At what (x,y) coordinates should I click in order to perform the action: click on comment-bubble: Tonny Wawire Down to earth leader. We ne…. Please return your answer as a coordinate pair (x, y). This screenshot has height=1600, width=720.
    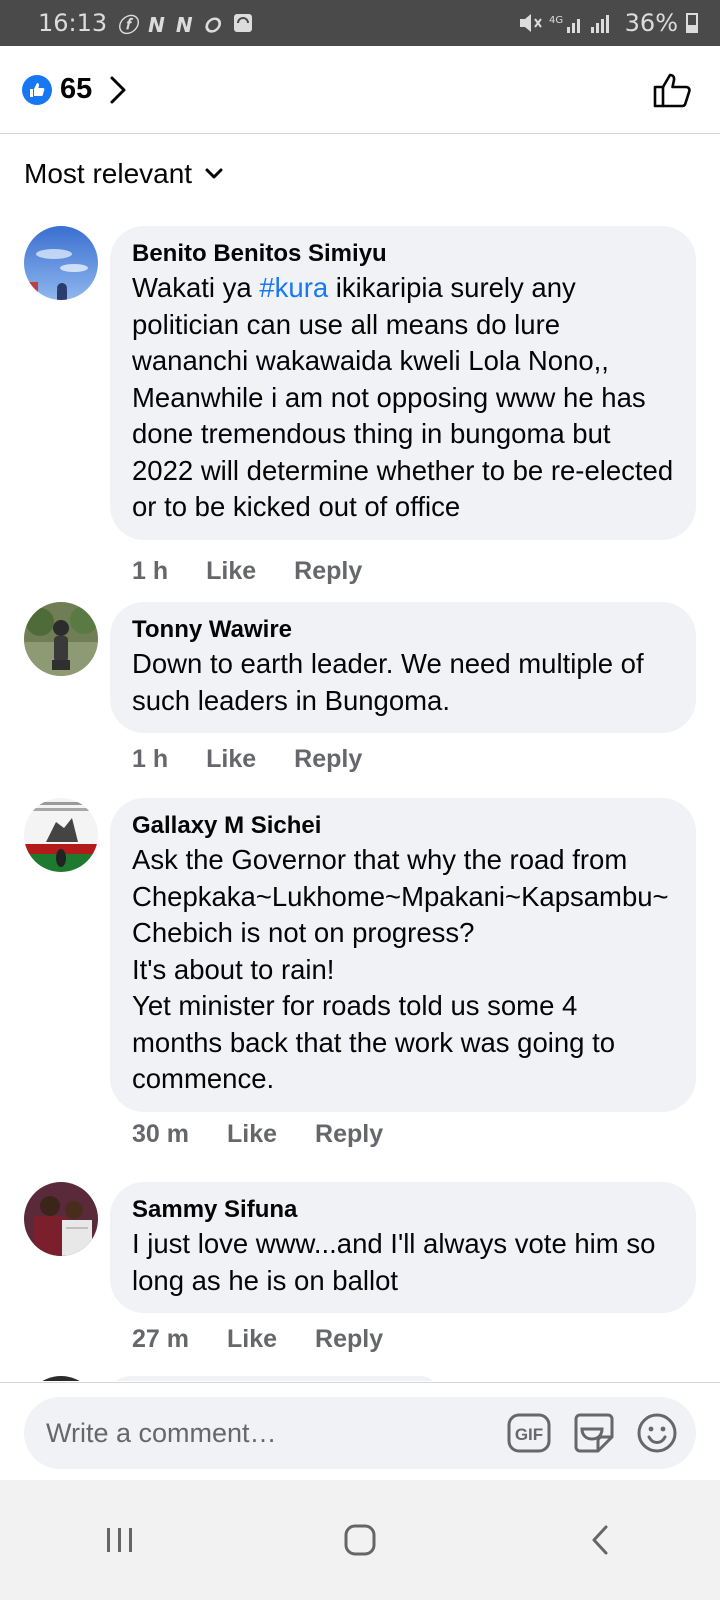
    Looking at the image, I should click on (403, 667).